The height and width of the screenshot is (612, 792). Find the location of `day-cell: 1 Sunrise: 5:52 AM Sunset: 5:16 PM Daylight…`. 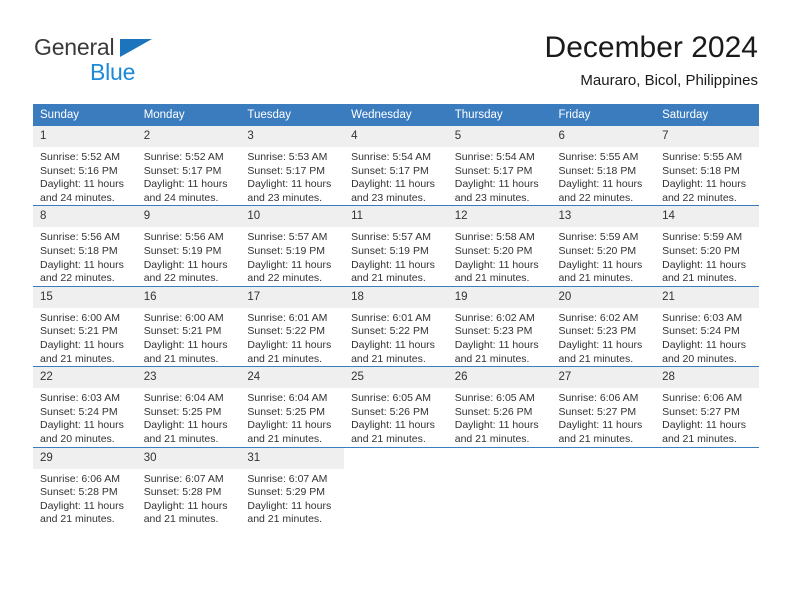

day-cell: 1 Sunrise: 5:52 AM Sunset: 5:16 PM Daylight… is located at coordinates (85, 166).